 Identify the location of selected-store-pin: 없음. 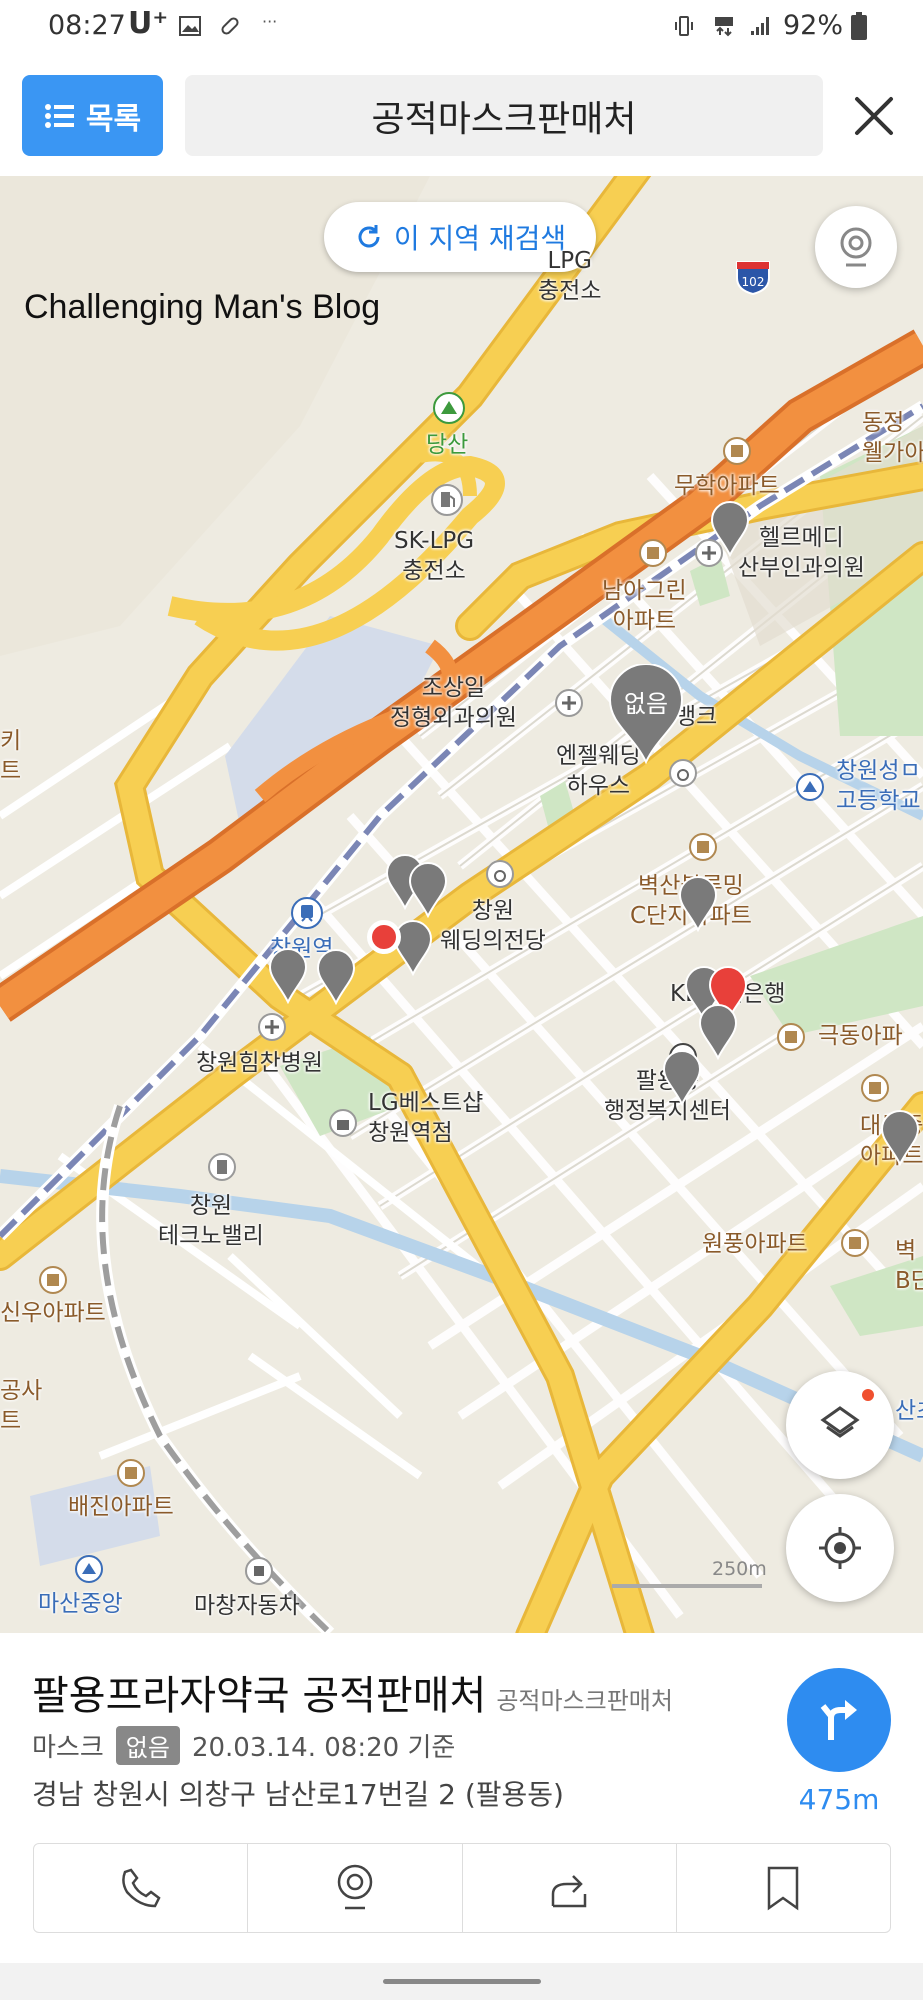
(646, 714).